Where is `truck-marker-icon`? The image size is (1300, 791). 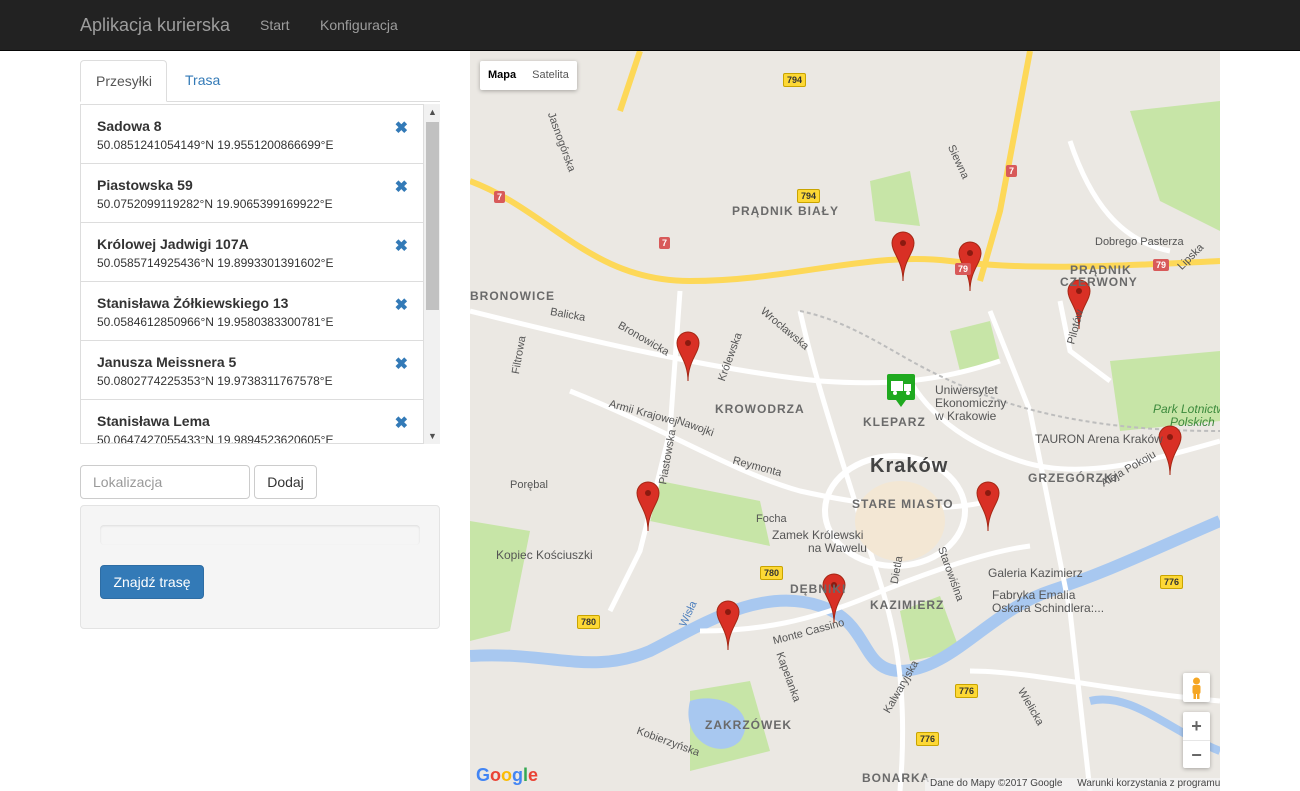
truck-marker-icon is located at coordinates (901, 390).